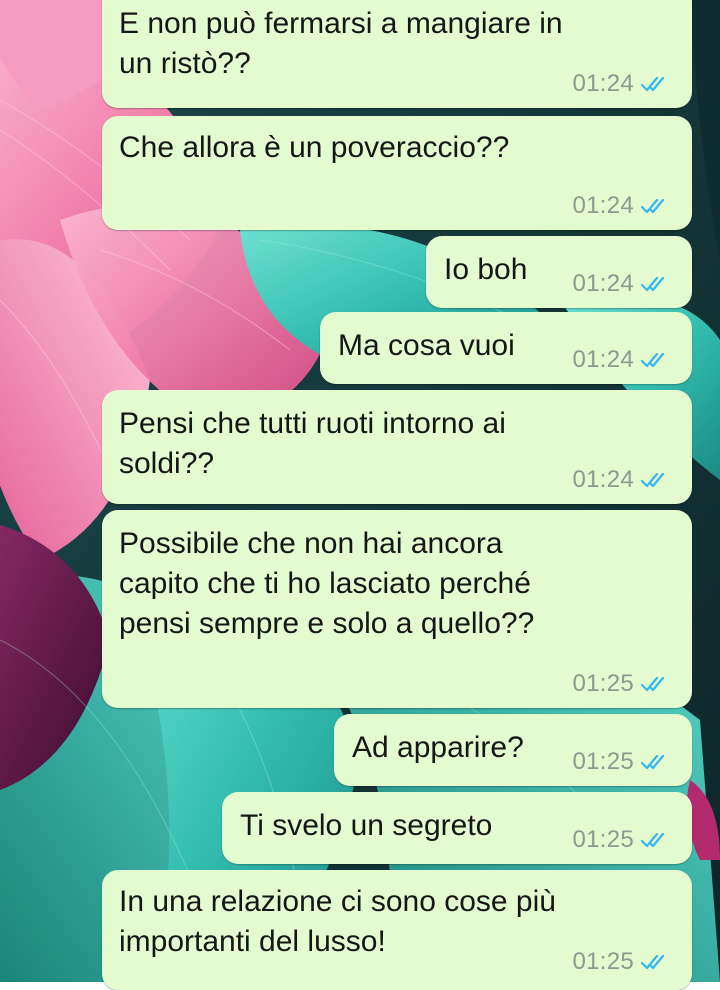 The height and width of the screenshot is (990, 720). I want to click on message-text-line: soldi??, so click(167, 463).